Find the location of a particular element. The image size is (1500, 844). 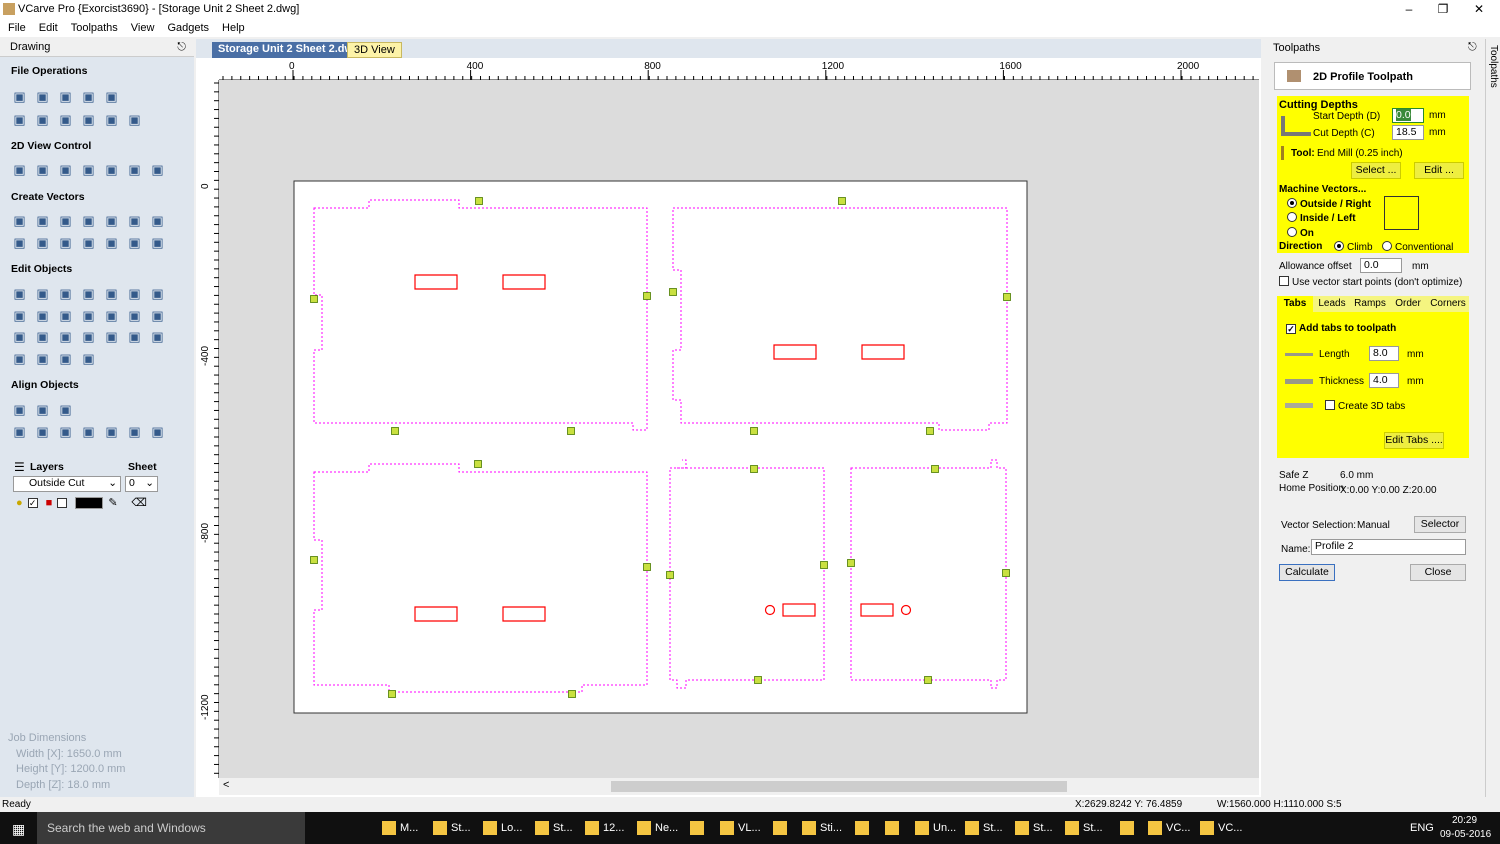

tab-drawing: Storage Unit 2 Sheet 2.dwg is located at coordinates (289, 50).